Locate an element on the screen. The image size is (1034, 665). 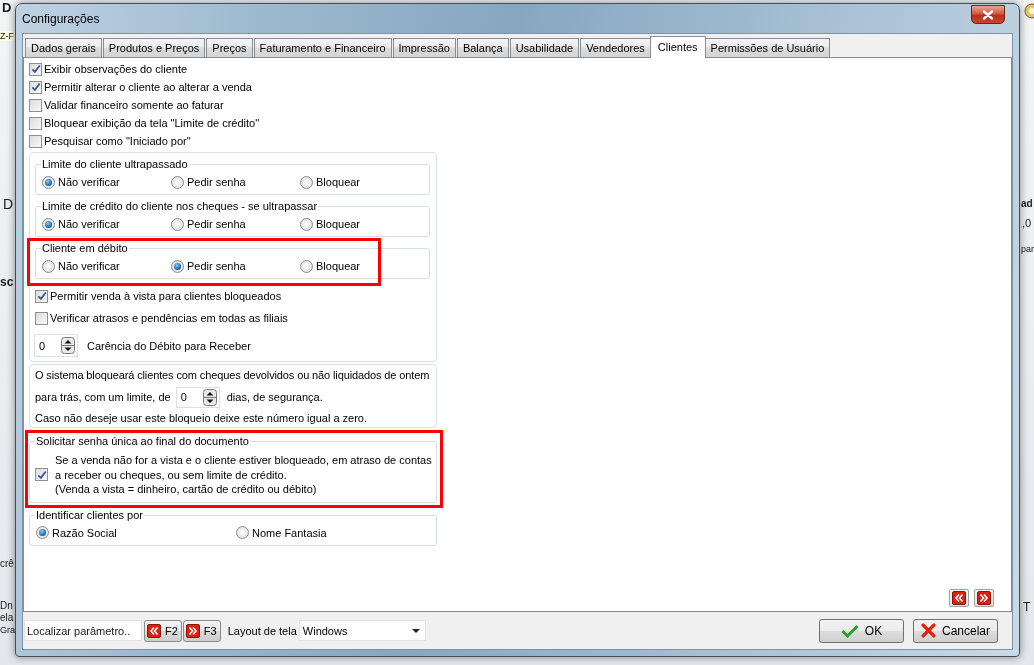
search-field: Localizar parâmetro.. is located at coordinates (83, 630).